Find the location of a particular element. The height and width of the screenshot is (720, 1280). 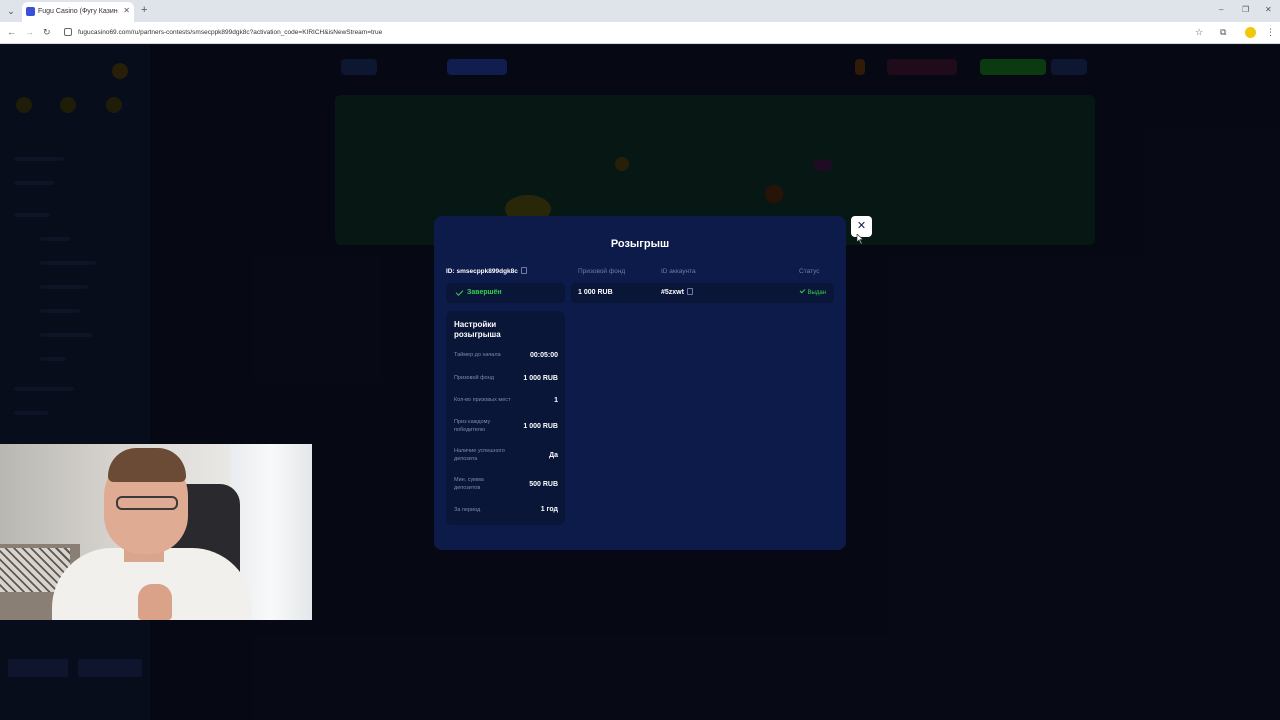

modal-title: Розыгрыш is located at coordinates (640, 244).